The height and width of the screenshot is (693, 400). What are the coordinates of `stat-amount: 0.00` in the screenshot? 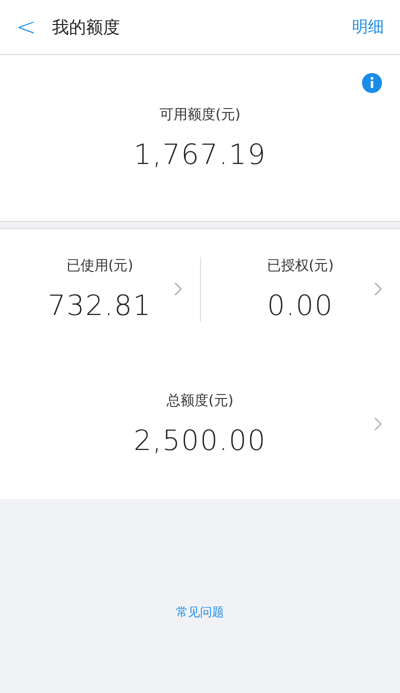 It's located at (300, 305).